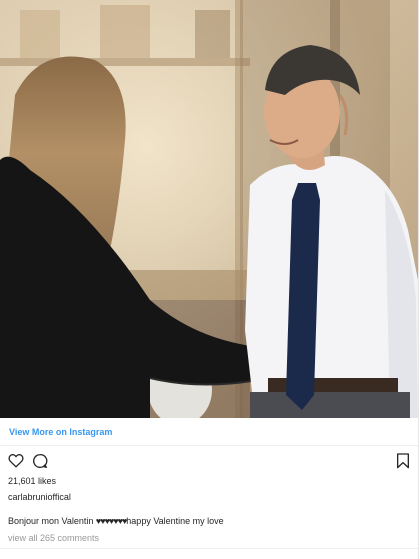 Image resolution: width=420 pixels, height=559 pixels. I want to click on post-action-bar, so click(209, 461).